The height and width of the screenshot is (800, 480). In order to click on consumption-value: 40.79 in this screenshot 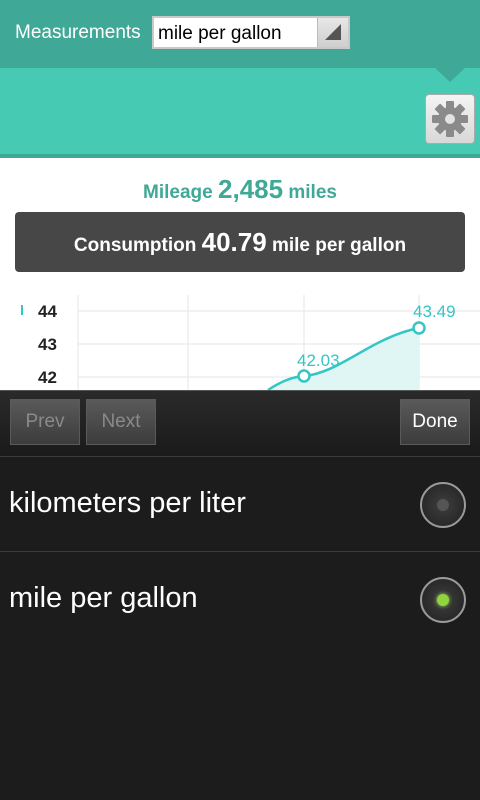, I will do `click(234, 242)`.